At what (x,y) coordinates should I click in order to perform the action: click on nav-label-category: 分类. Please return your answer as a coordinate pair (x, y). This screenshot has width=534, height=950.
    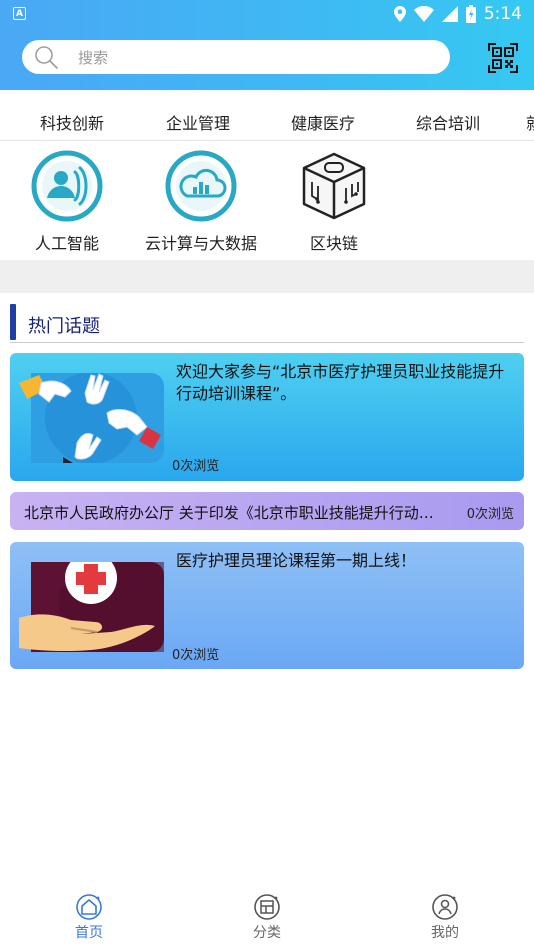
    Looking at the image, I should click on (267, 933).